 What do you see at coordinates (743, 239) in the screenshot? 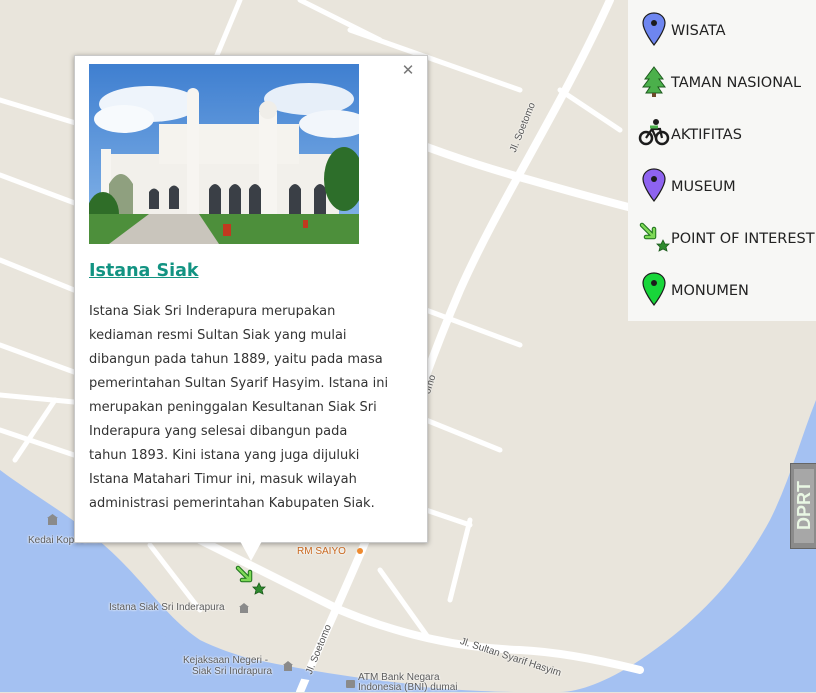
I see `legend-label: POINT OF INTEREST` at bounding box center [743, 239].